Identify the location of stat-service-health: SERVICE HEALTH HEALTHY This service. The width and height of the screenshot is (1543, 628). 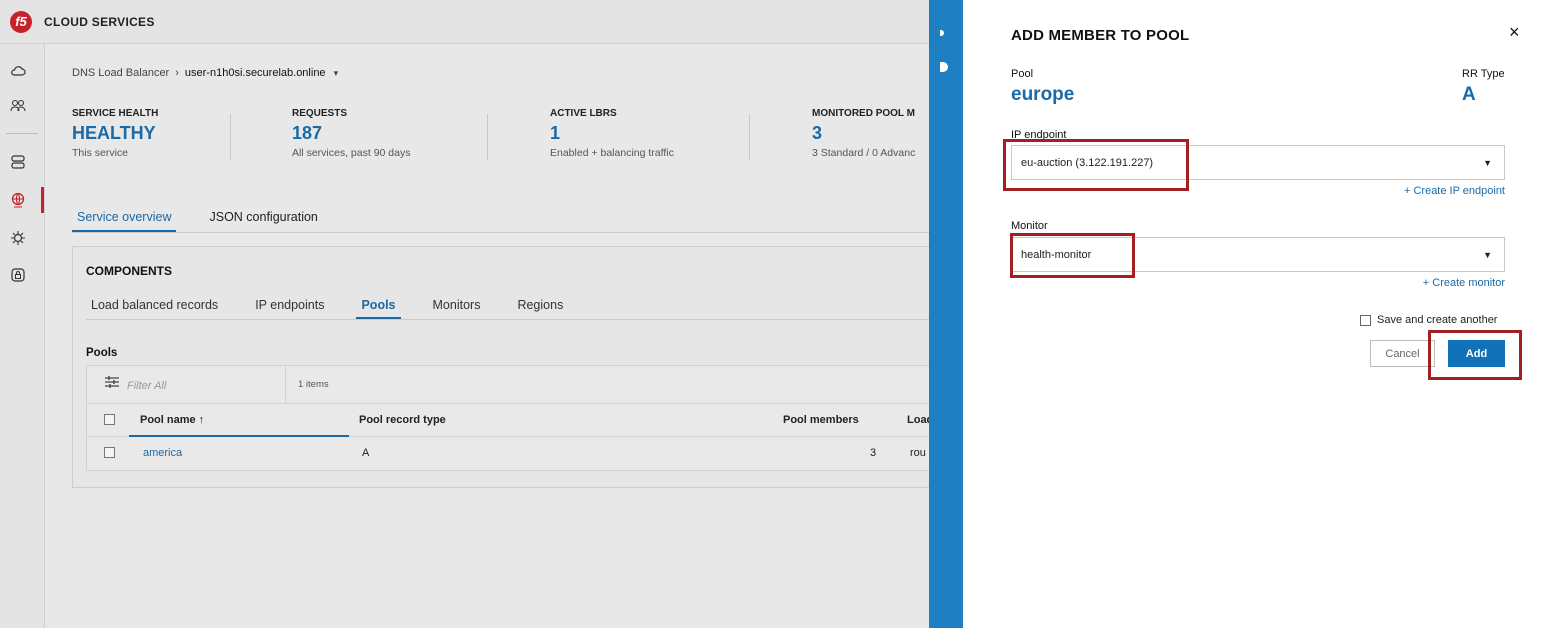
(115, 133).